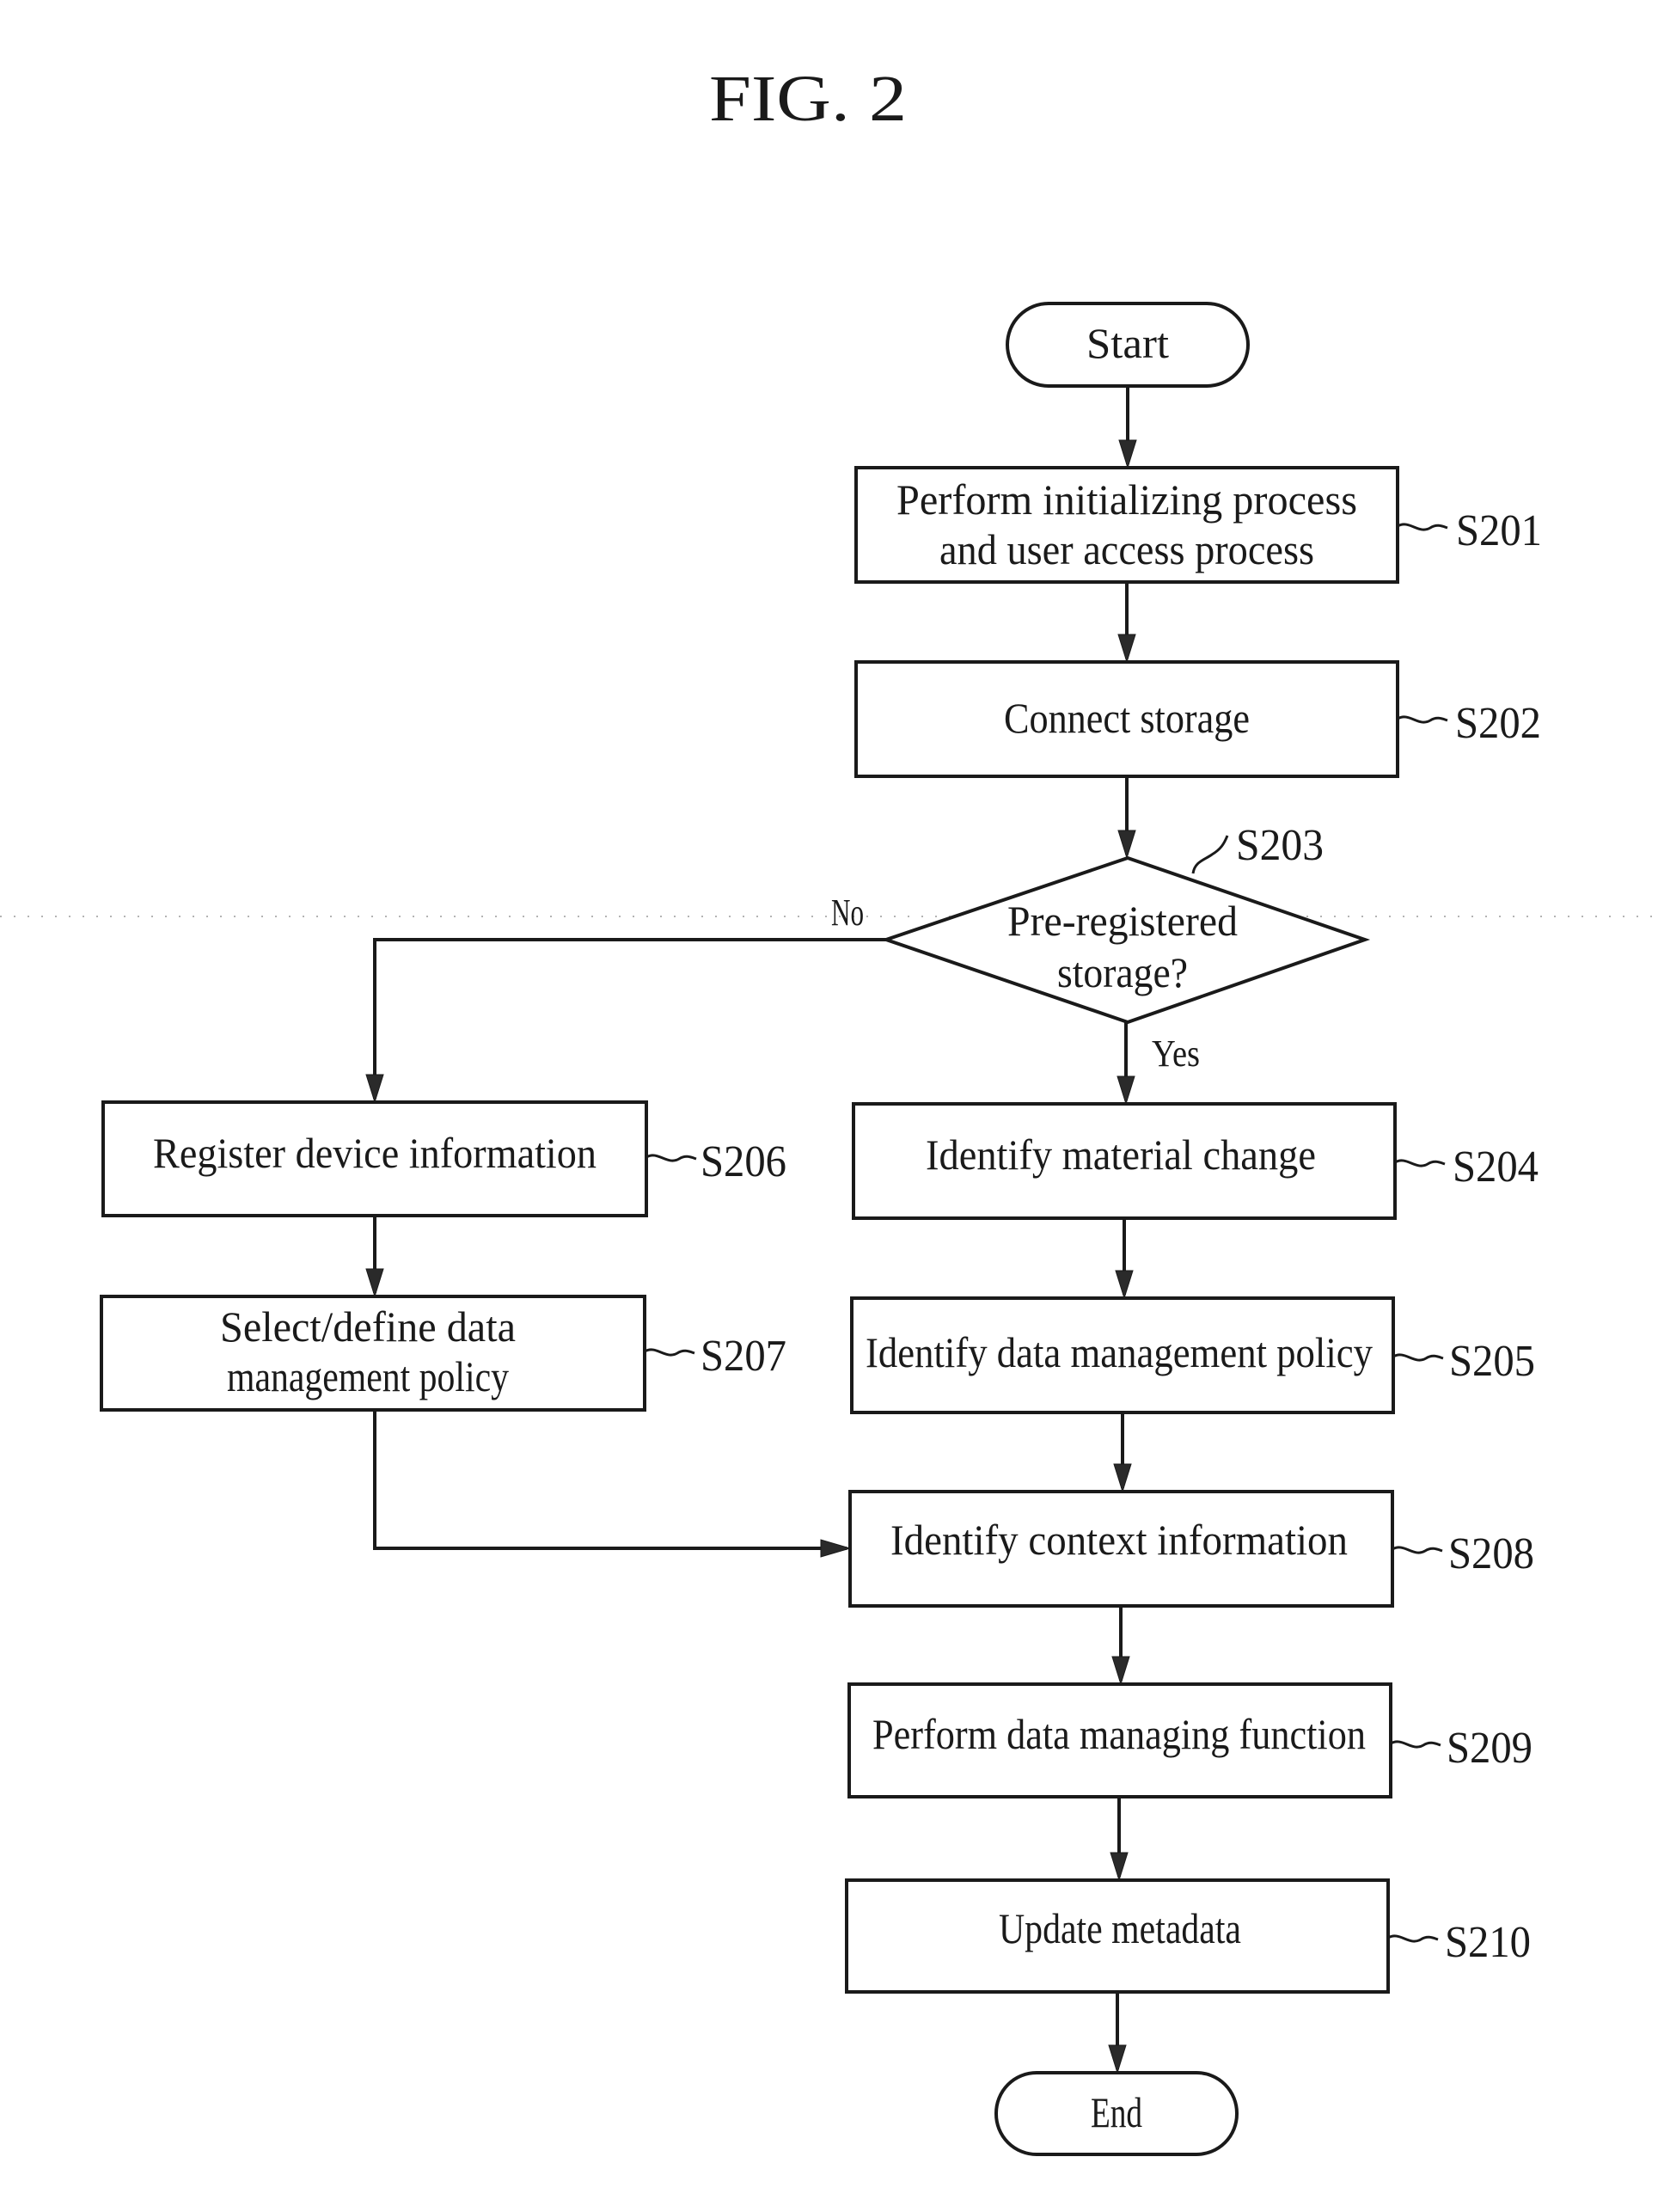  Describe the element at coordinates (629, 1018) in the screenshot. I see `connector-s203-s206-no` at that location.